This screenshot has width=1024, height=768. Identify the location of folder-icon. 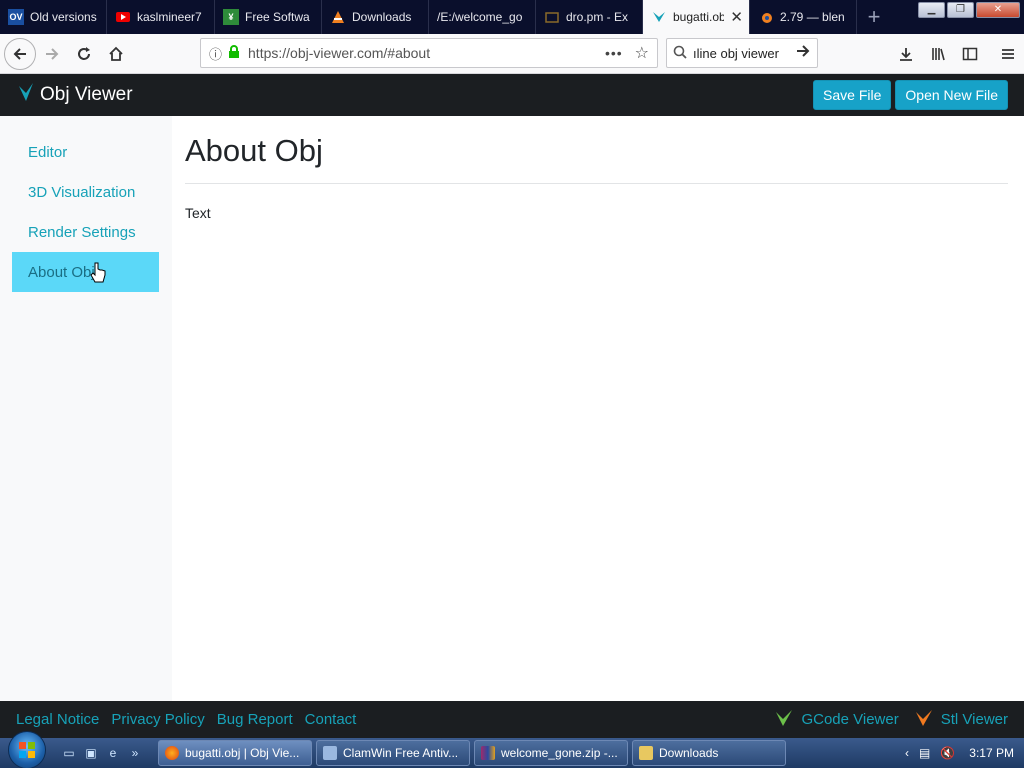
(646, 753).